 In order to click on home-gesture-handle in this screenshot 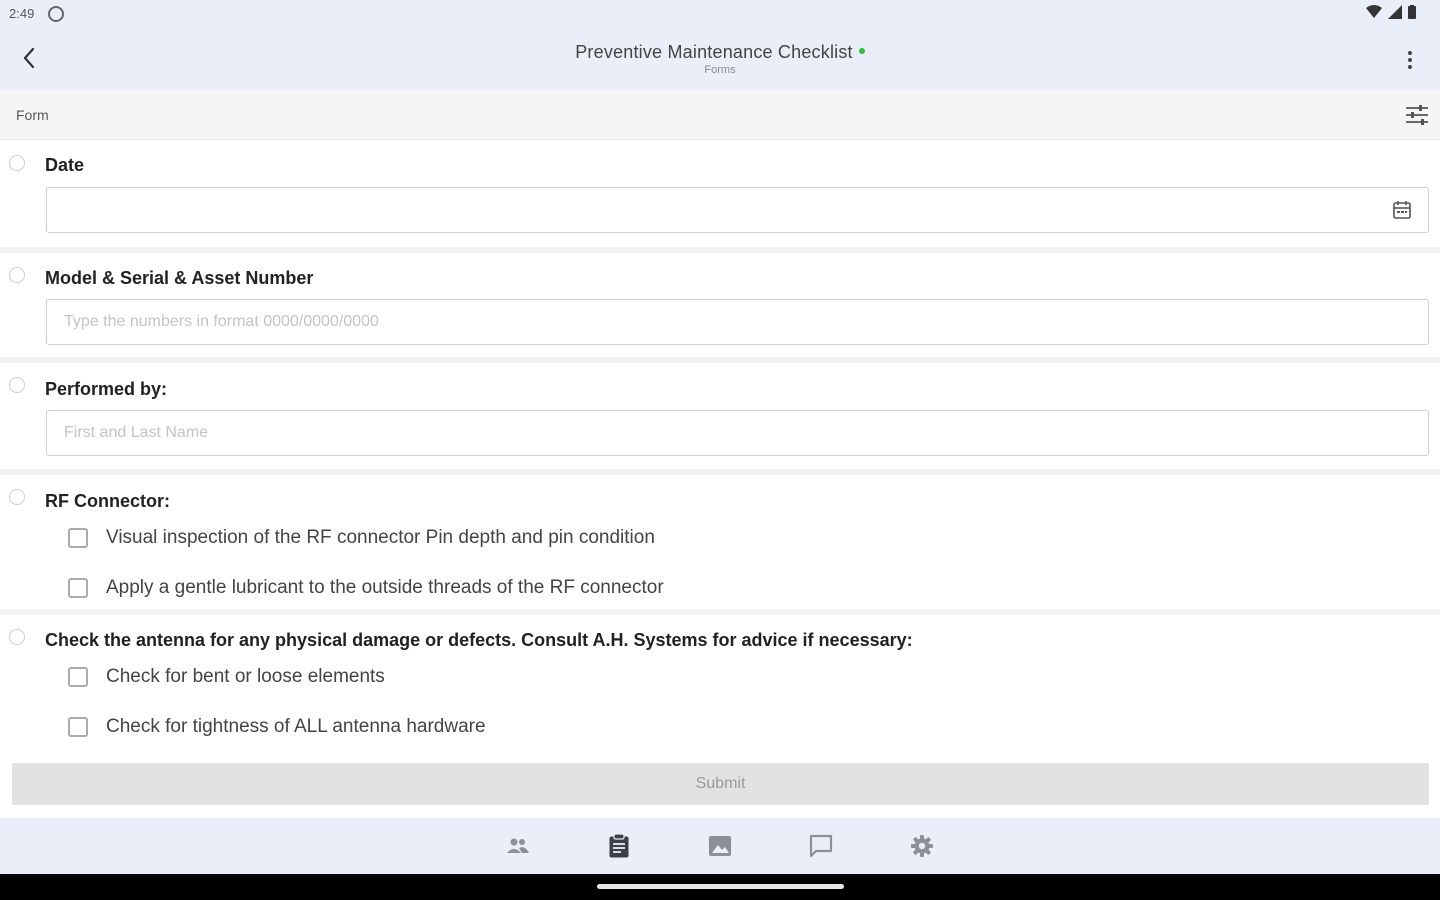, I will do `click(720, 886)`.